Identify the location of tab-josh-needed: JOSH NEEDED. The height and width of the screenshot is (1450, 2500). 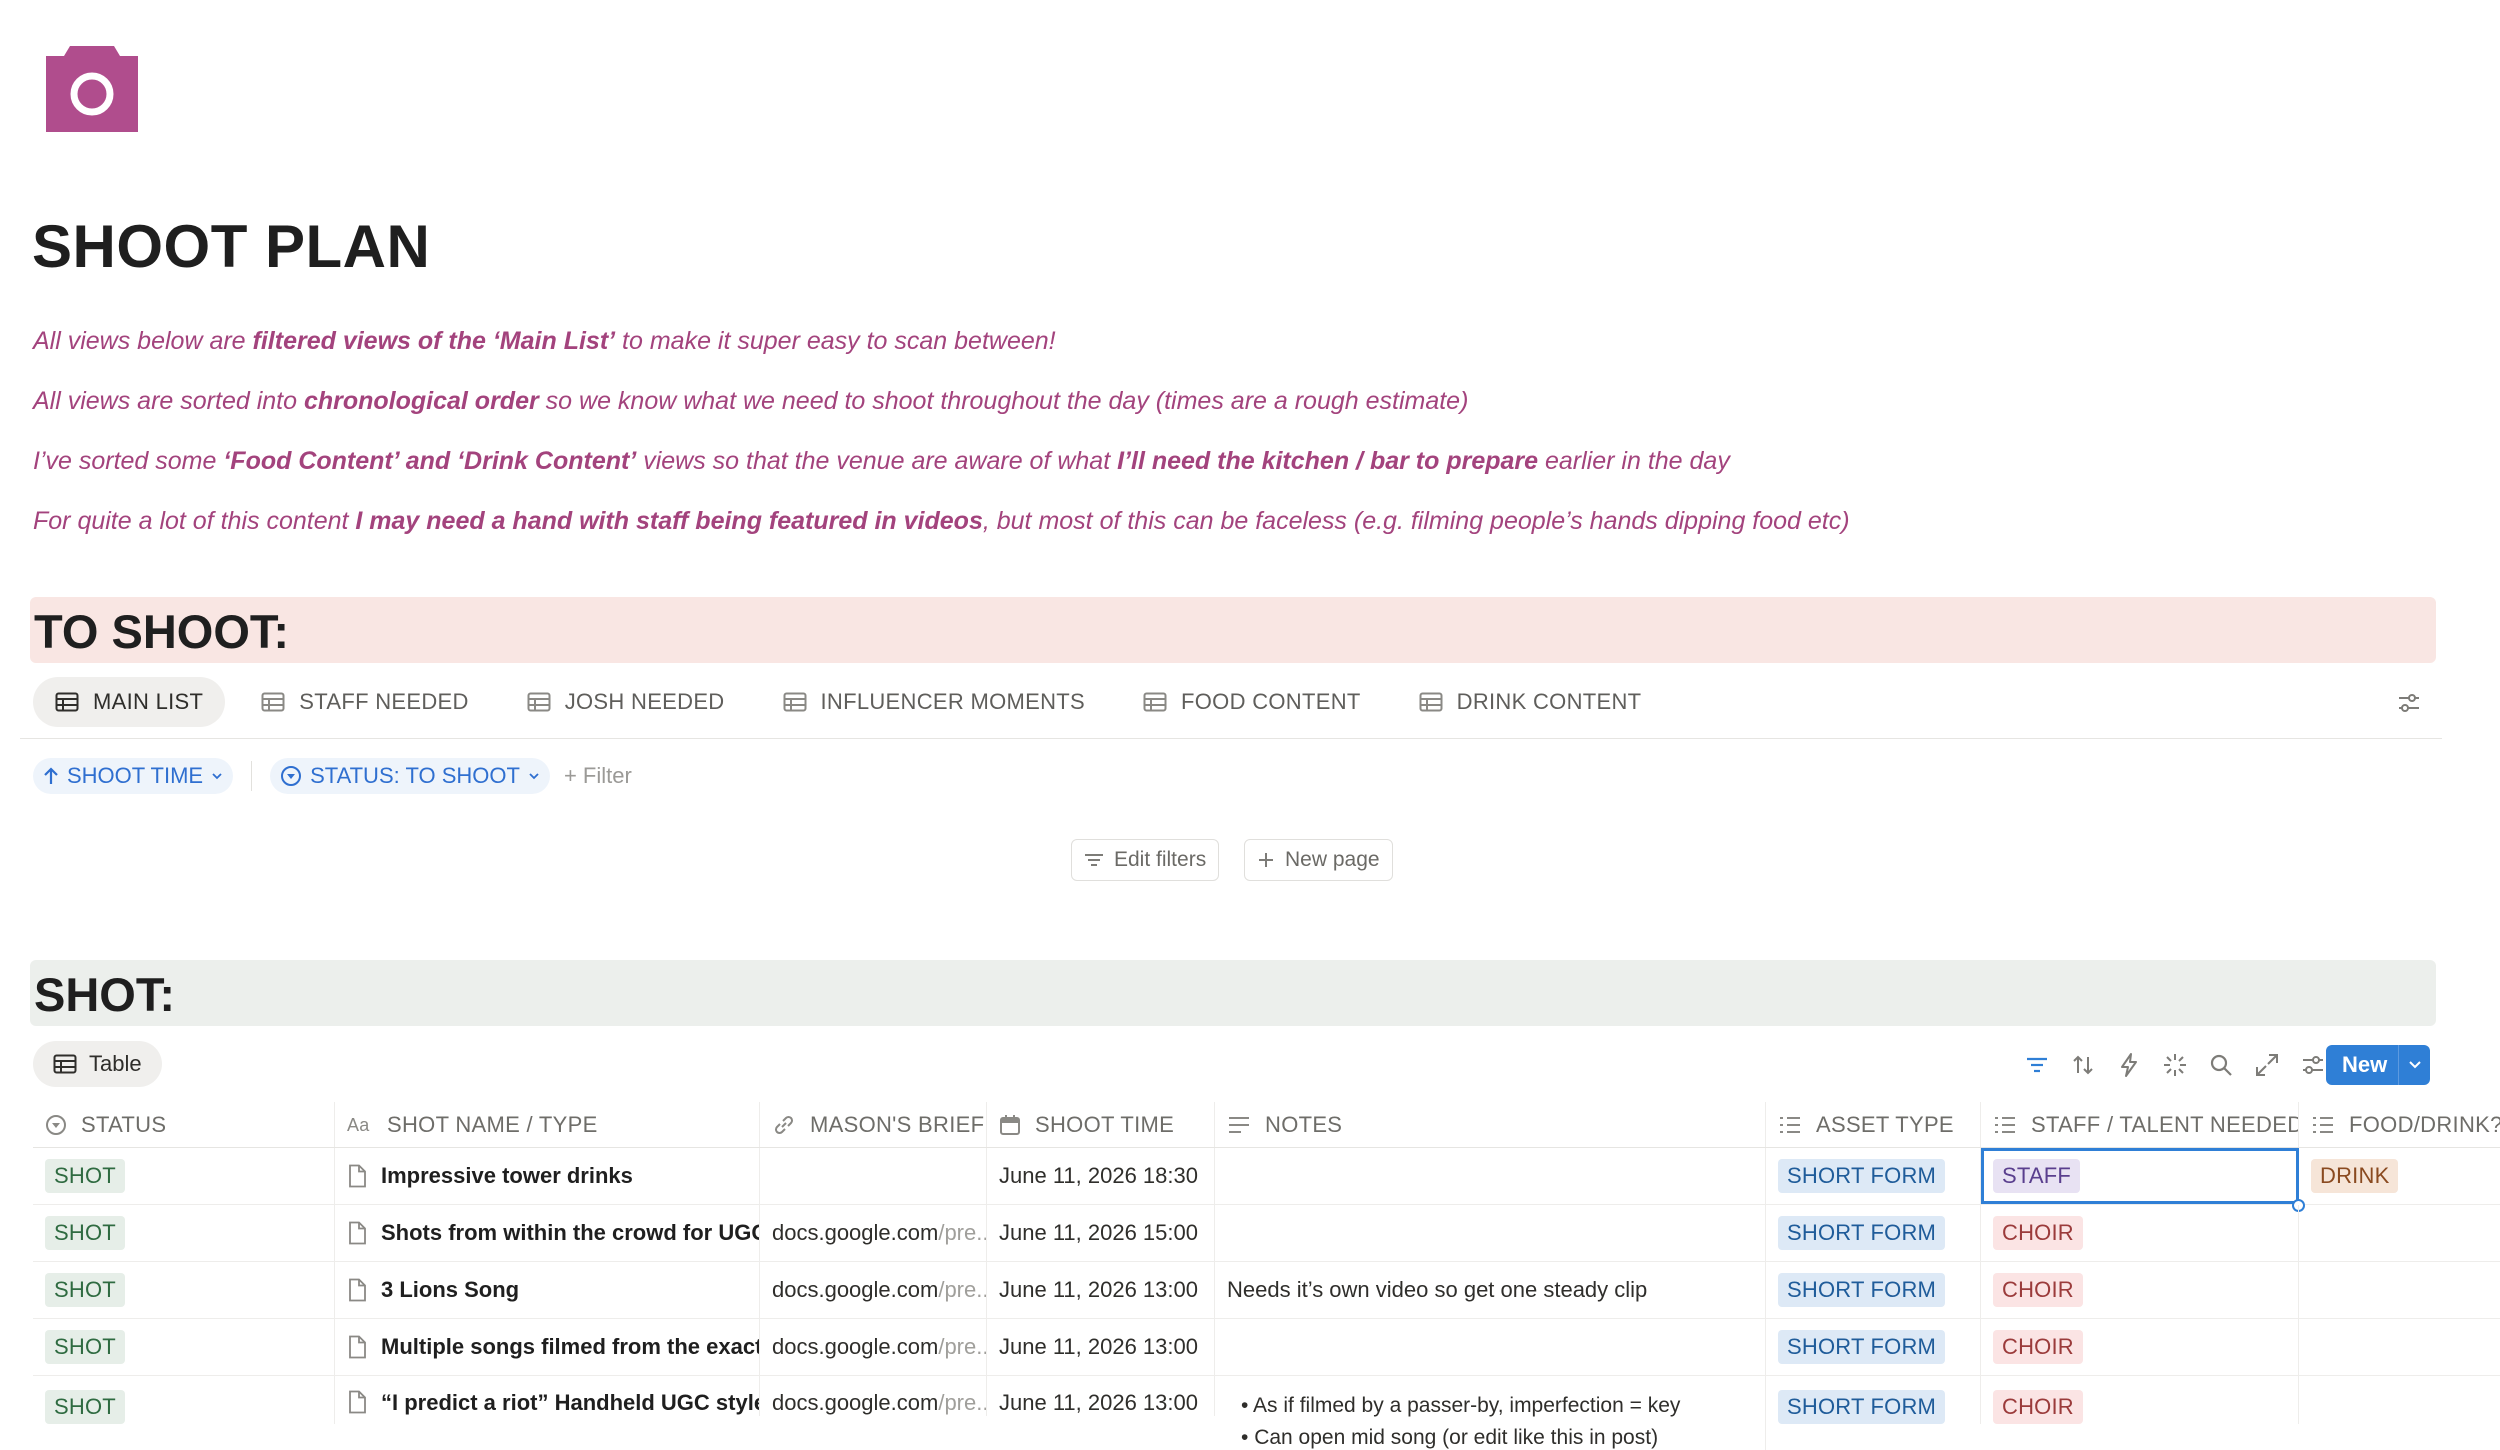
(626, 702).